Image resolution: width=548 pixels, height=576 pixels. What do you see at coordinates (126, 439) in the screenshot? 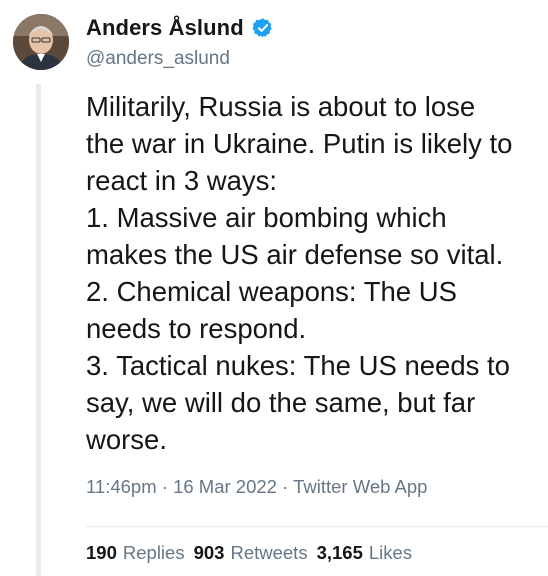
I see `tweet-line: worse.` at bounding box center [126, 439].